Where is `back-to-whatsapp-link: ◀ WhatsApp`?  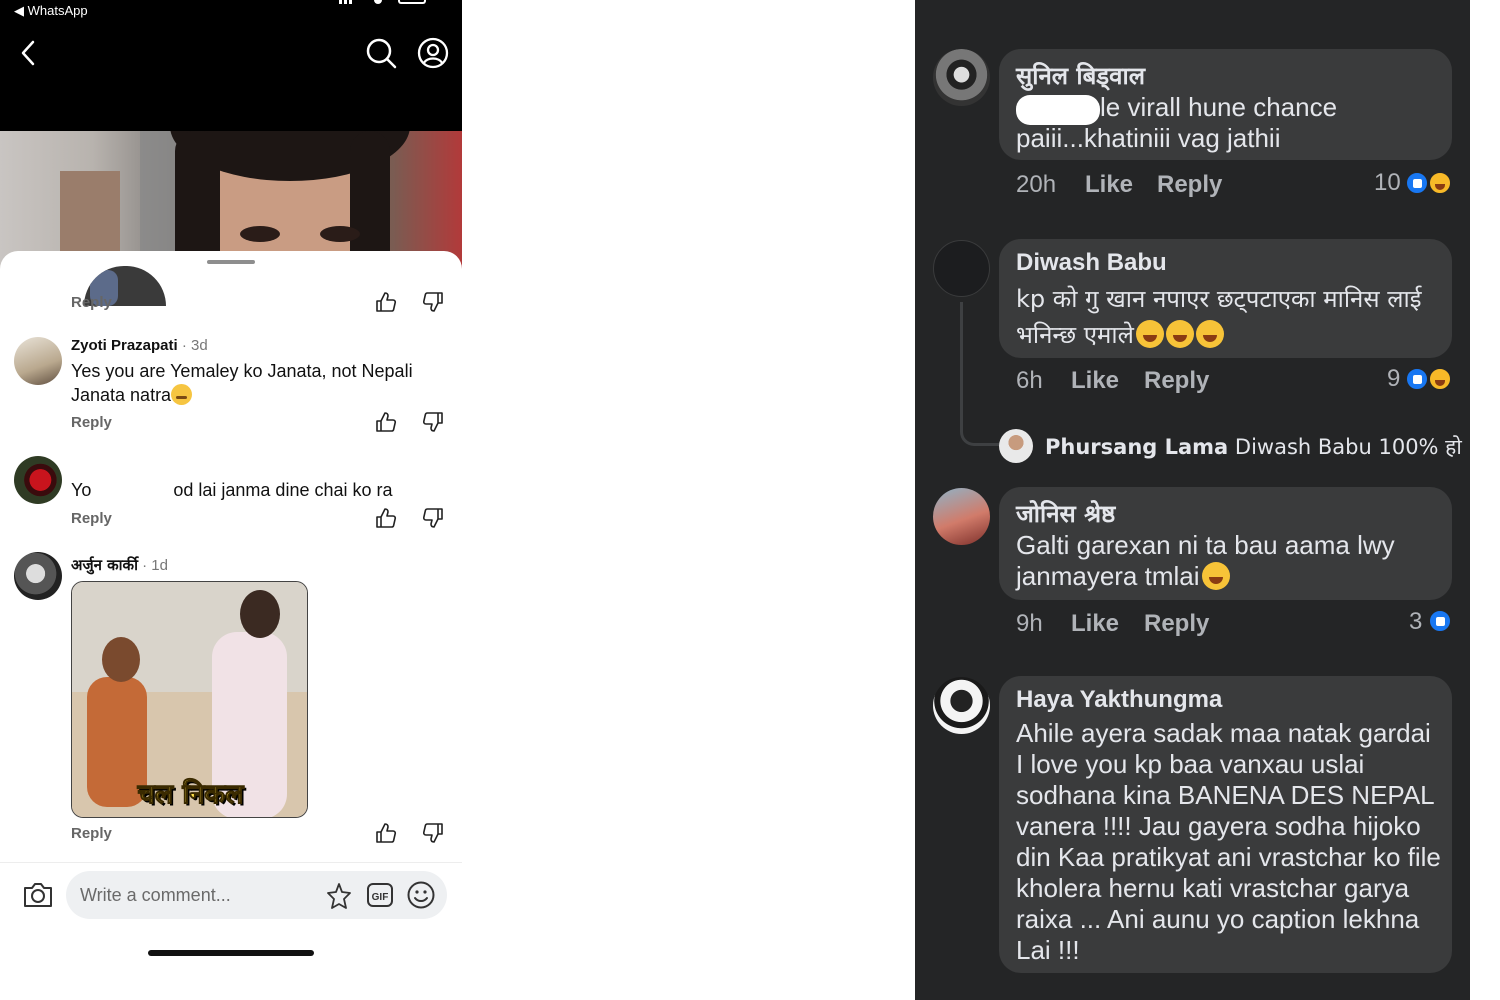 back-to-whatsapp-link: ◀ WhatsApp is located at coordinates (51, 11).